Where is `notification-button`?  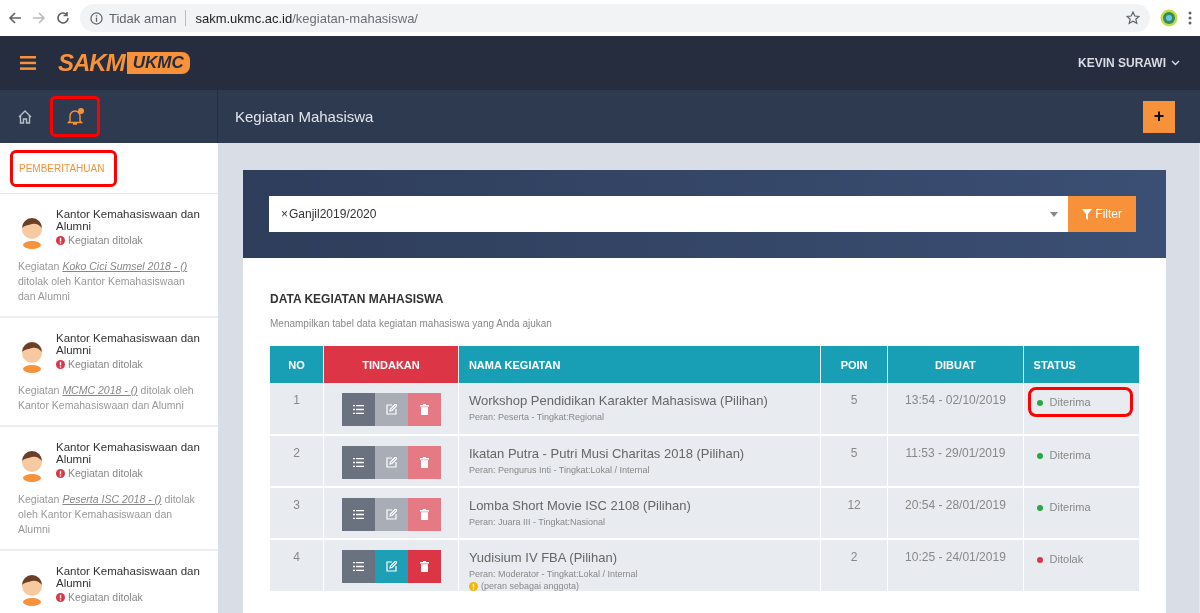
notification-button is located at coordinates (75, 116).